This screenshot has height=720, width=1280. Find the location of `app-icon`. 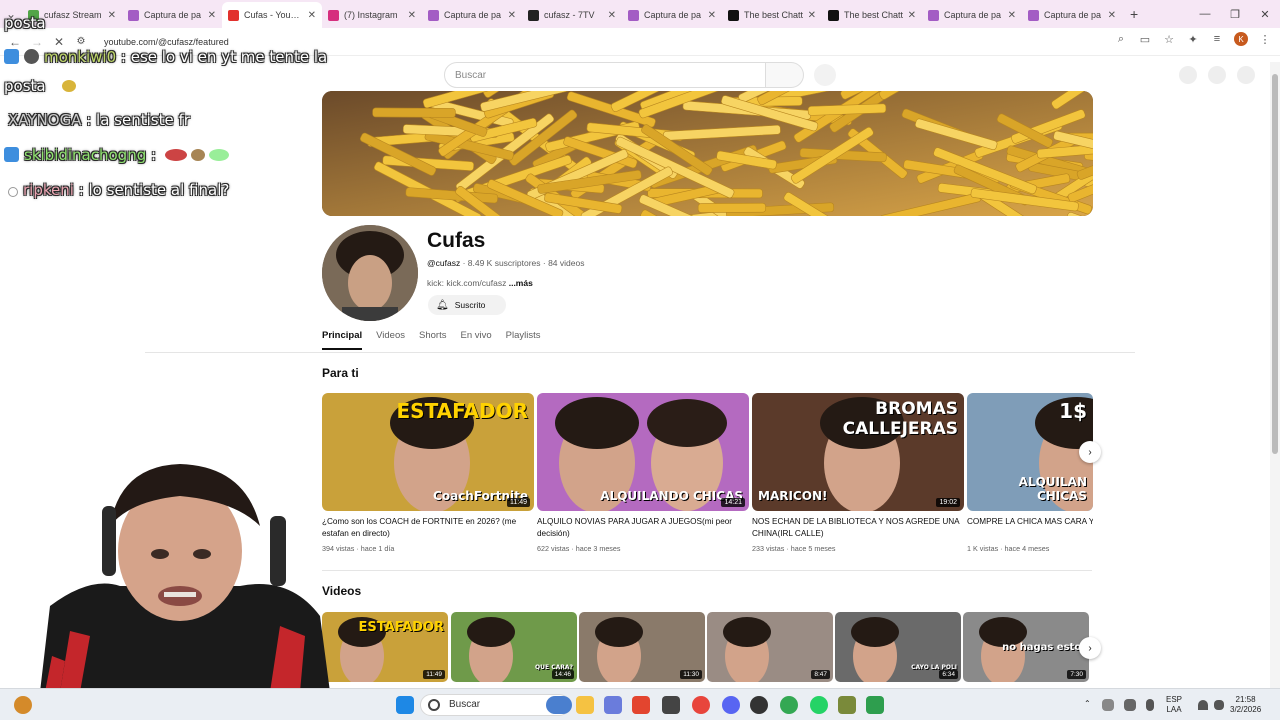

app-icon is located at coordinates (847, 705).